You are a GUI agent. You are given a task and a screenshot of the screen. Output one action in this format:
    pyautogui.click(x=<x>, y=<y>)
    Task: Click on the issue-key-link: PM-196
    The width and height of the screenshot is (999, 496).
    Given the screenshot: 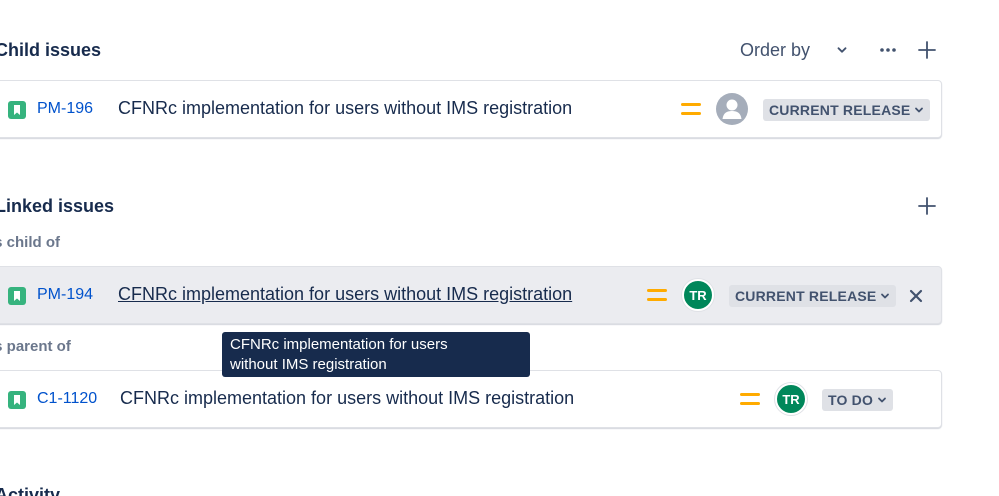 What is the action you would take?
    pyautogui.click(x=65, y=109)
    